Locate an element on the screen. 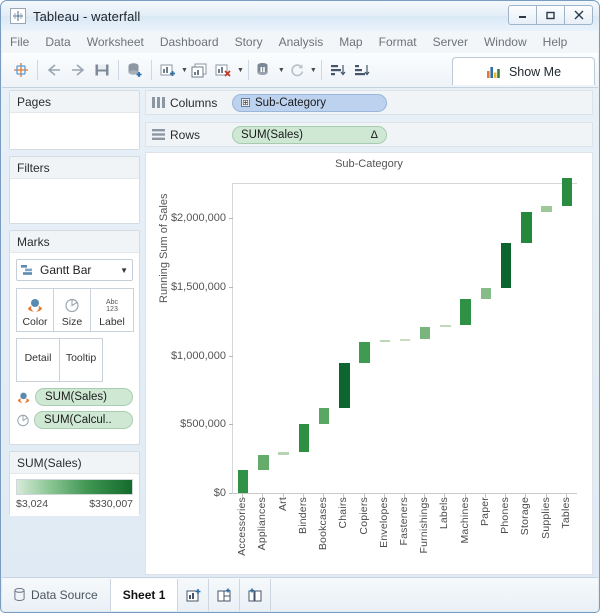  color-legend-ramp is located at coordinates (74, 487).